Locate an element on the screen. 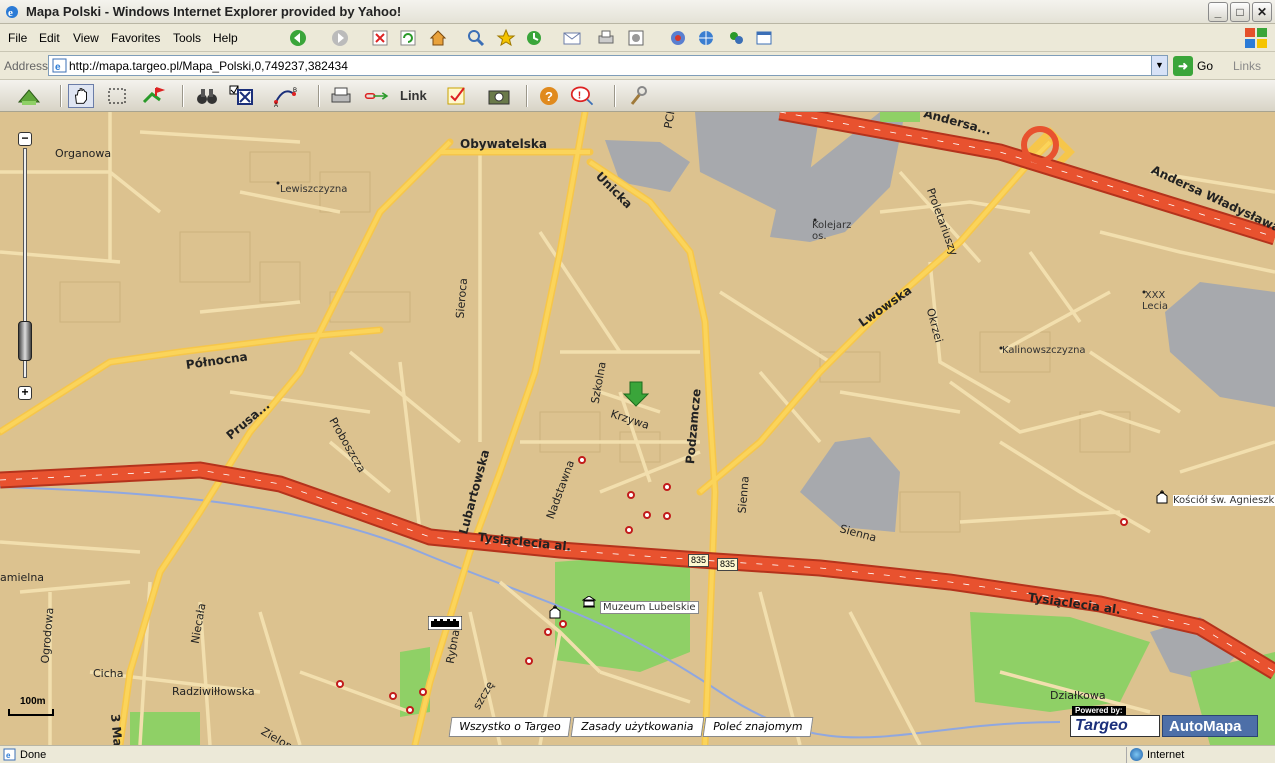  district-label: Kalinowszczyzna is located at coordinates (1044, 350).